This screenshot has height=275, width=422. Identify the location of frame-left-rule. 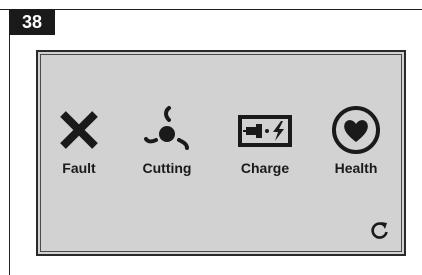
(9, 142).